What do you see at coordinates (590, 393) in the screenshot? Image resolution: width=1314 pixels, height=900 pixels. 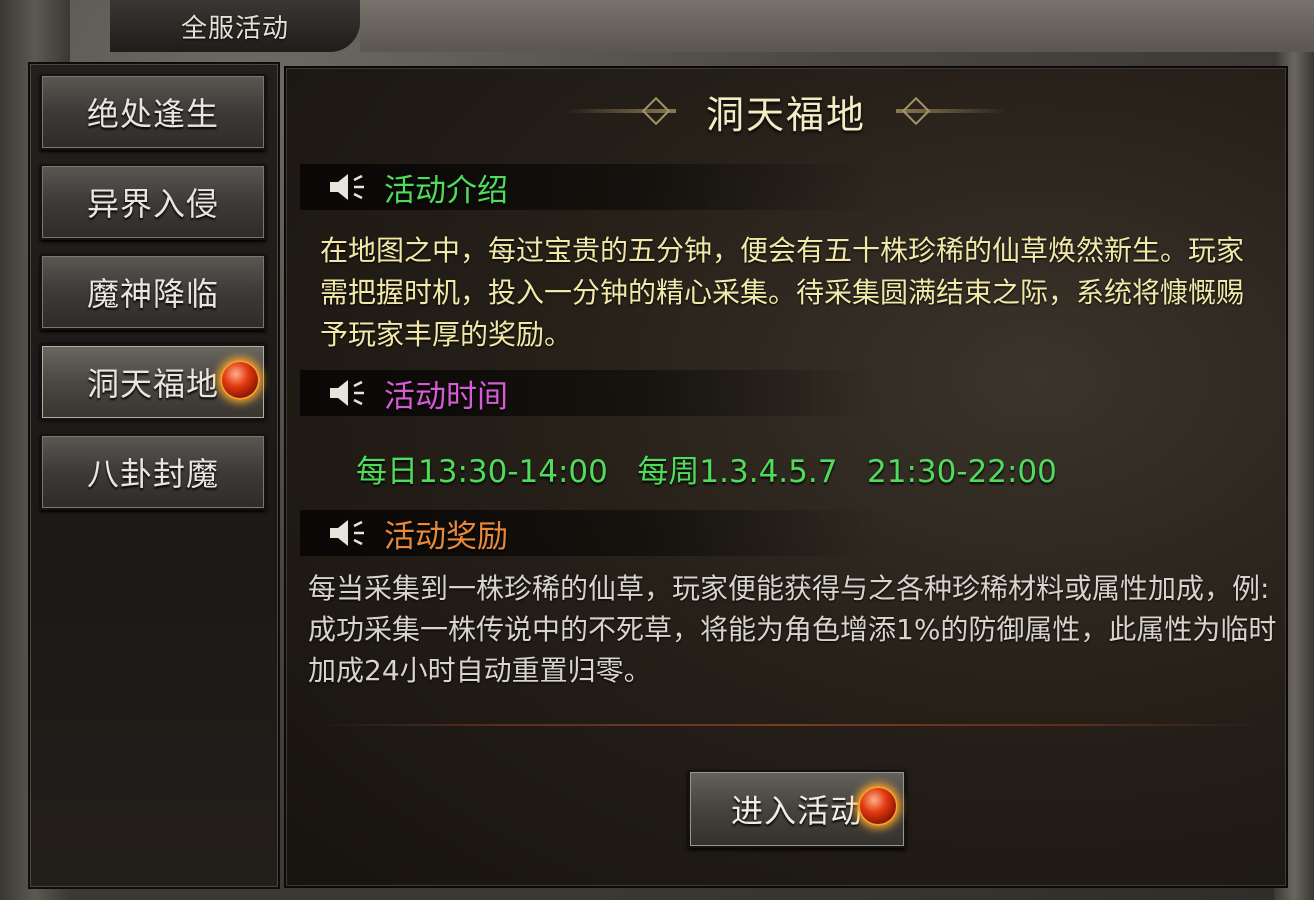 I see `section-time-header: 活动时间` at bounding box center [590, 393].